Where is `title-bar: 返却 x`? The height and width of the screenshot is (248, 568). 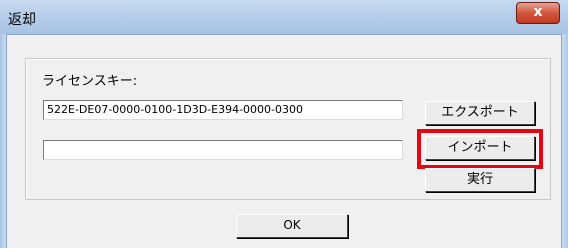
title-bar: 返却 x is located at coordinates (284, 17).